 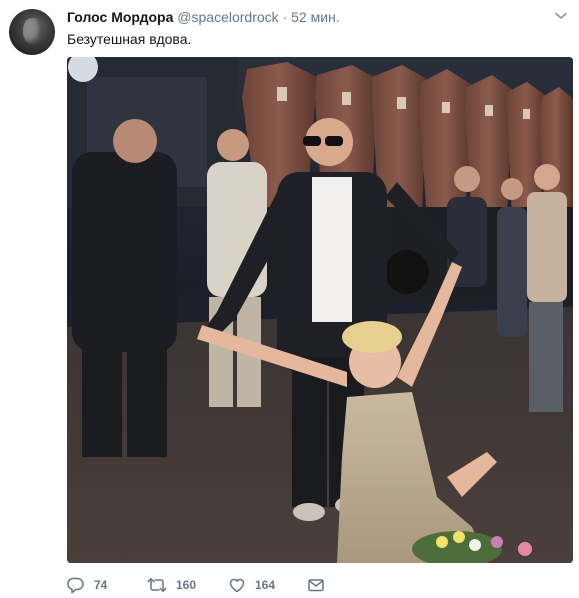 What do you see at coordinates (315, 17) in the screenshot?
I see `tweet-timestamp: 52 мин.` at bounding box center [315, 17].